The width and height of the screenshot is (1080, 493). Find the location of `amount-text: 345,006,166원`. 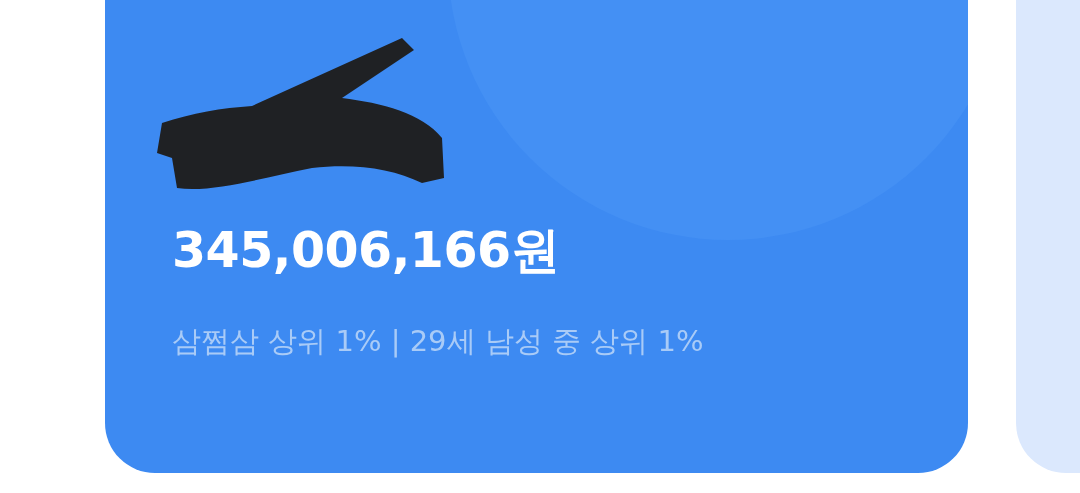

amount-text: 345,006,166원 is located at coordinates (366, 251).